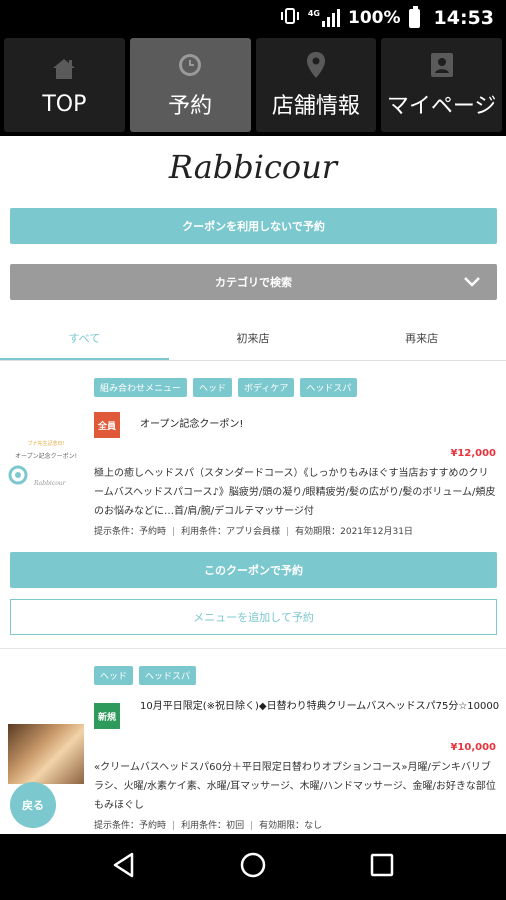 The height and width of the screenshot is (900, 506). I want to click on coupon-1-thumbnail: ブナ先生記念日! オープン記念クーポン! Rabbicour, so click(46, 471).